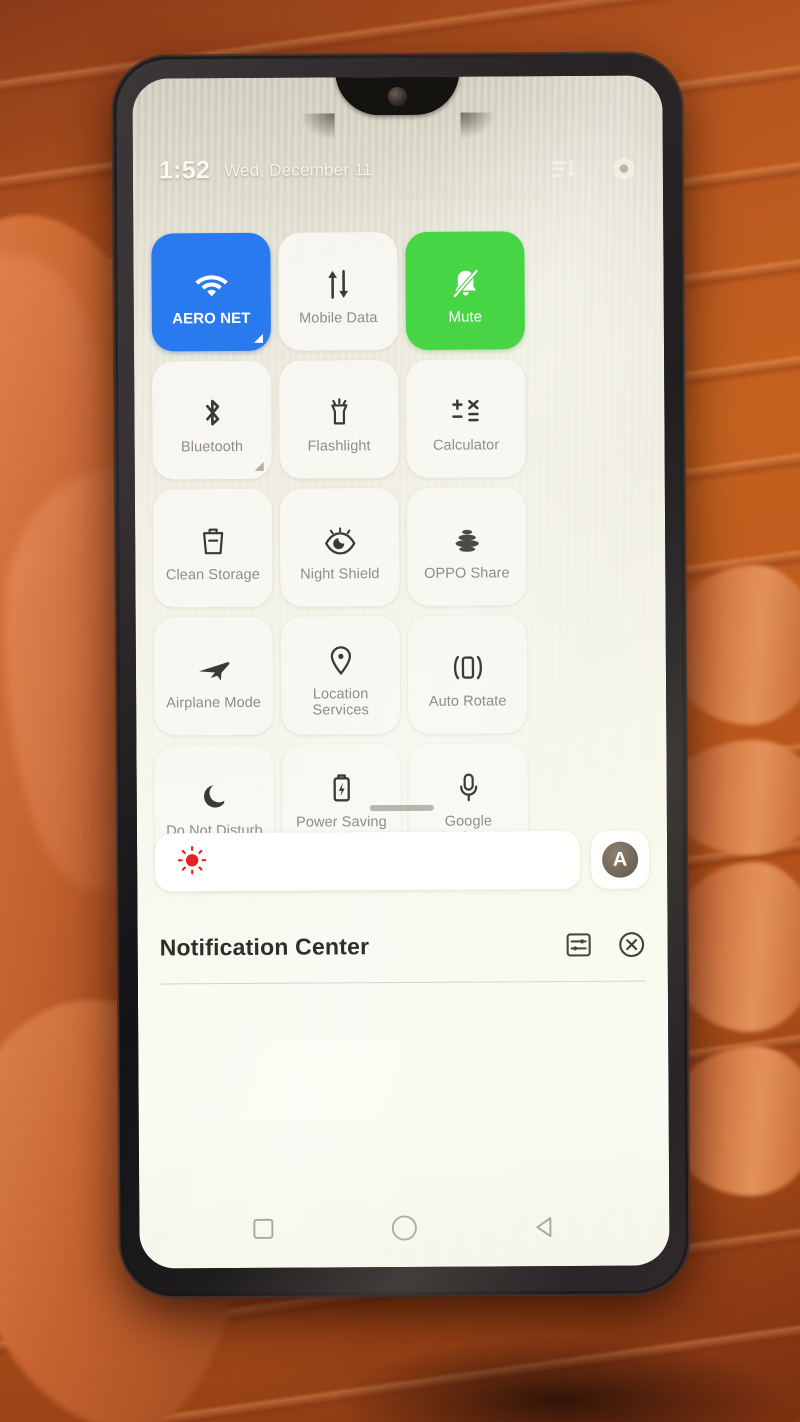 Image resolution: width=800 pixels, height=1422 pixels. What do you see at coordinates (214, 703) in the screenshot?
I see `qs-tile-label: Airplane Mode` at bounding box center [214, 703].